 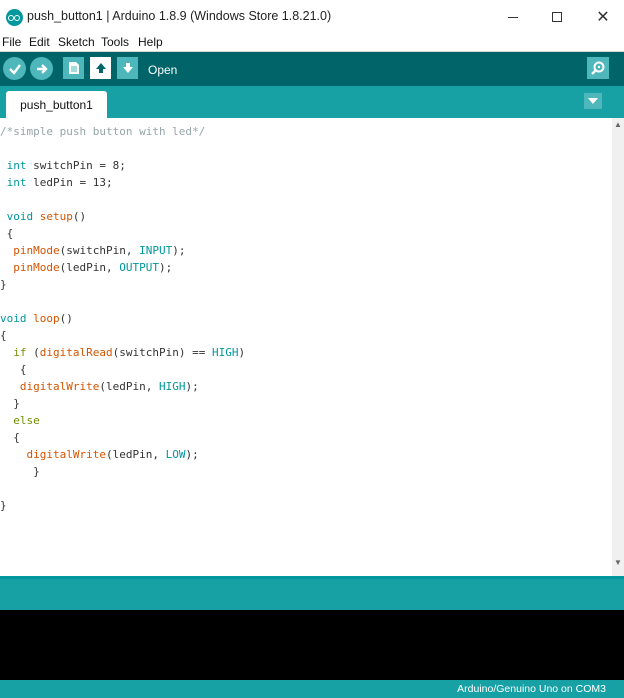 What do you see at coordinates (36, 250) in the screenshot?
I see `code-token: pinMode` at bounding box center [36, 250].